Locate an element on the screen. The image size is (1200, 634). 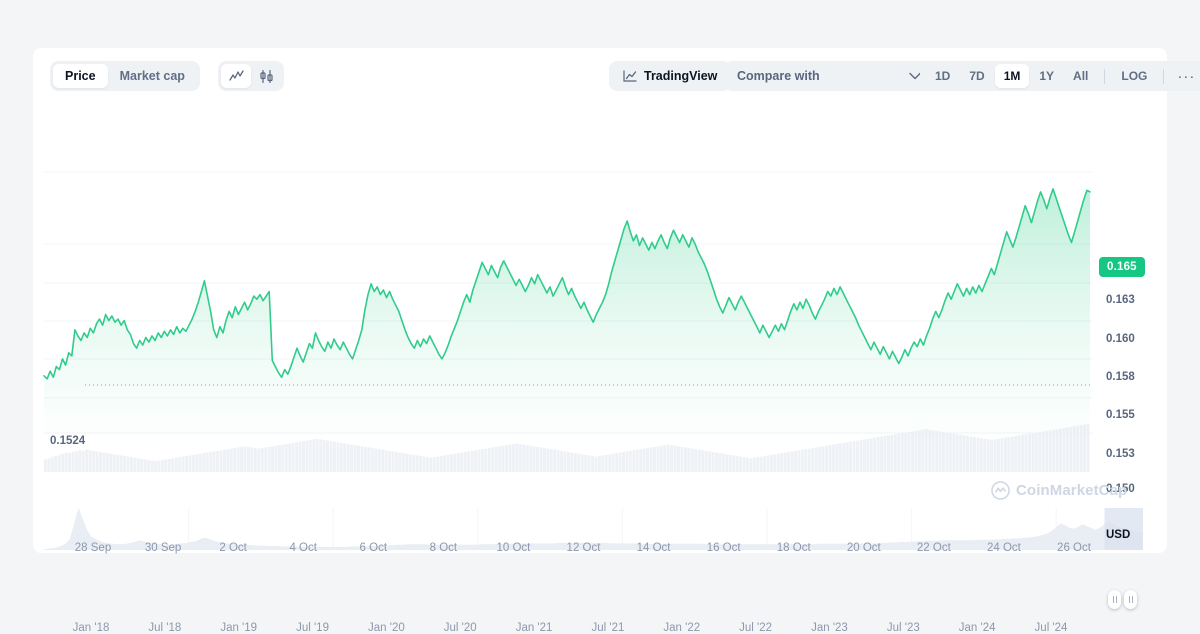
navigator-tick-label: Jul '24 is located at coordinates (1051, 628).